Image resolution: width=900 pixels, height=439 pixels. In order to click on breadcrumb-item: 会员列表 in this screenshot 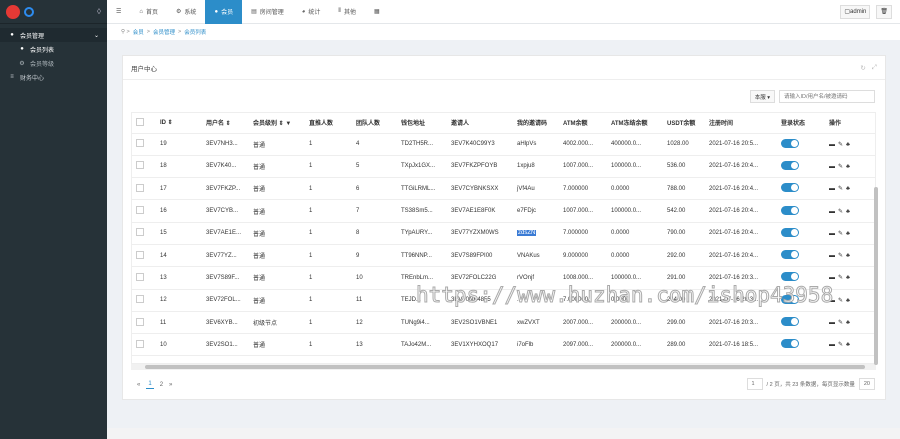, I will do `click(195, 32)`.